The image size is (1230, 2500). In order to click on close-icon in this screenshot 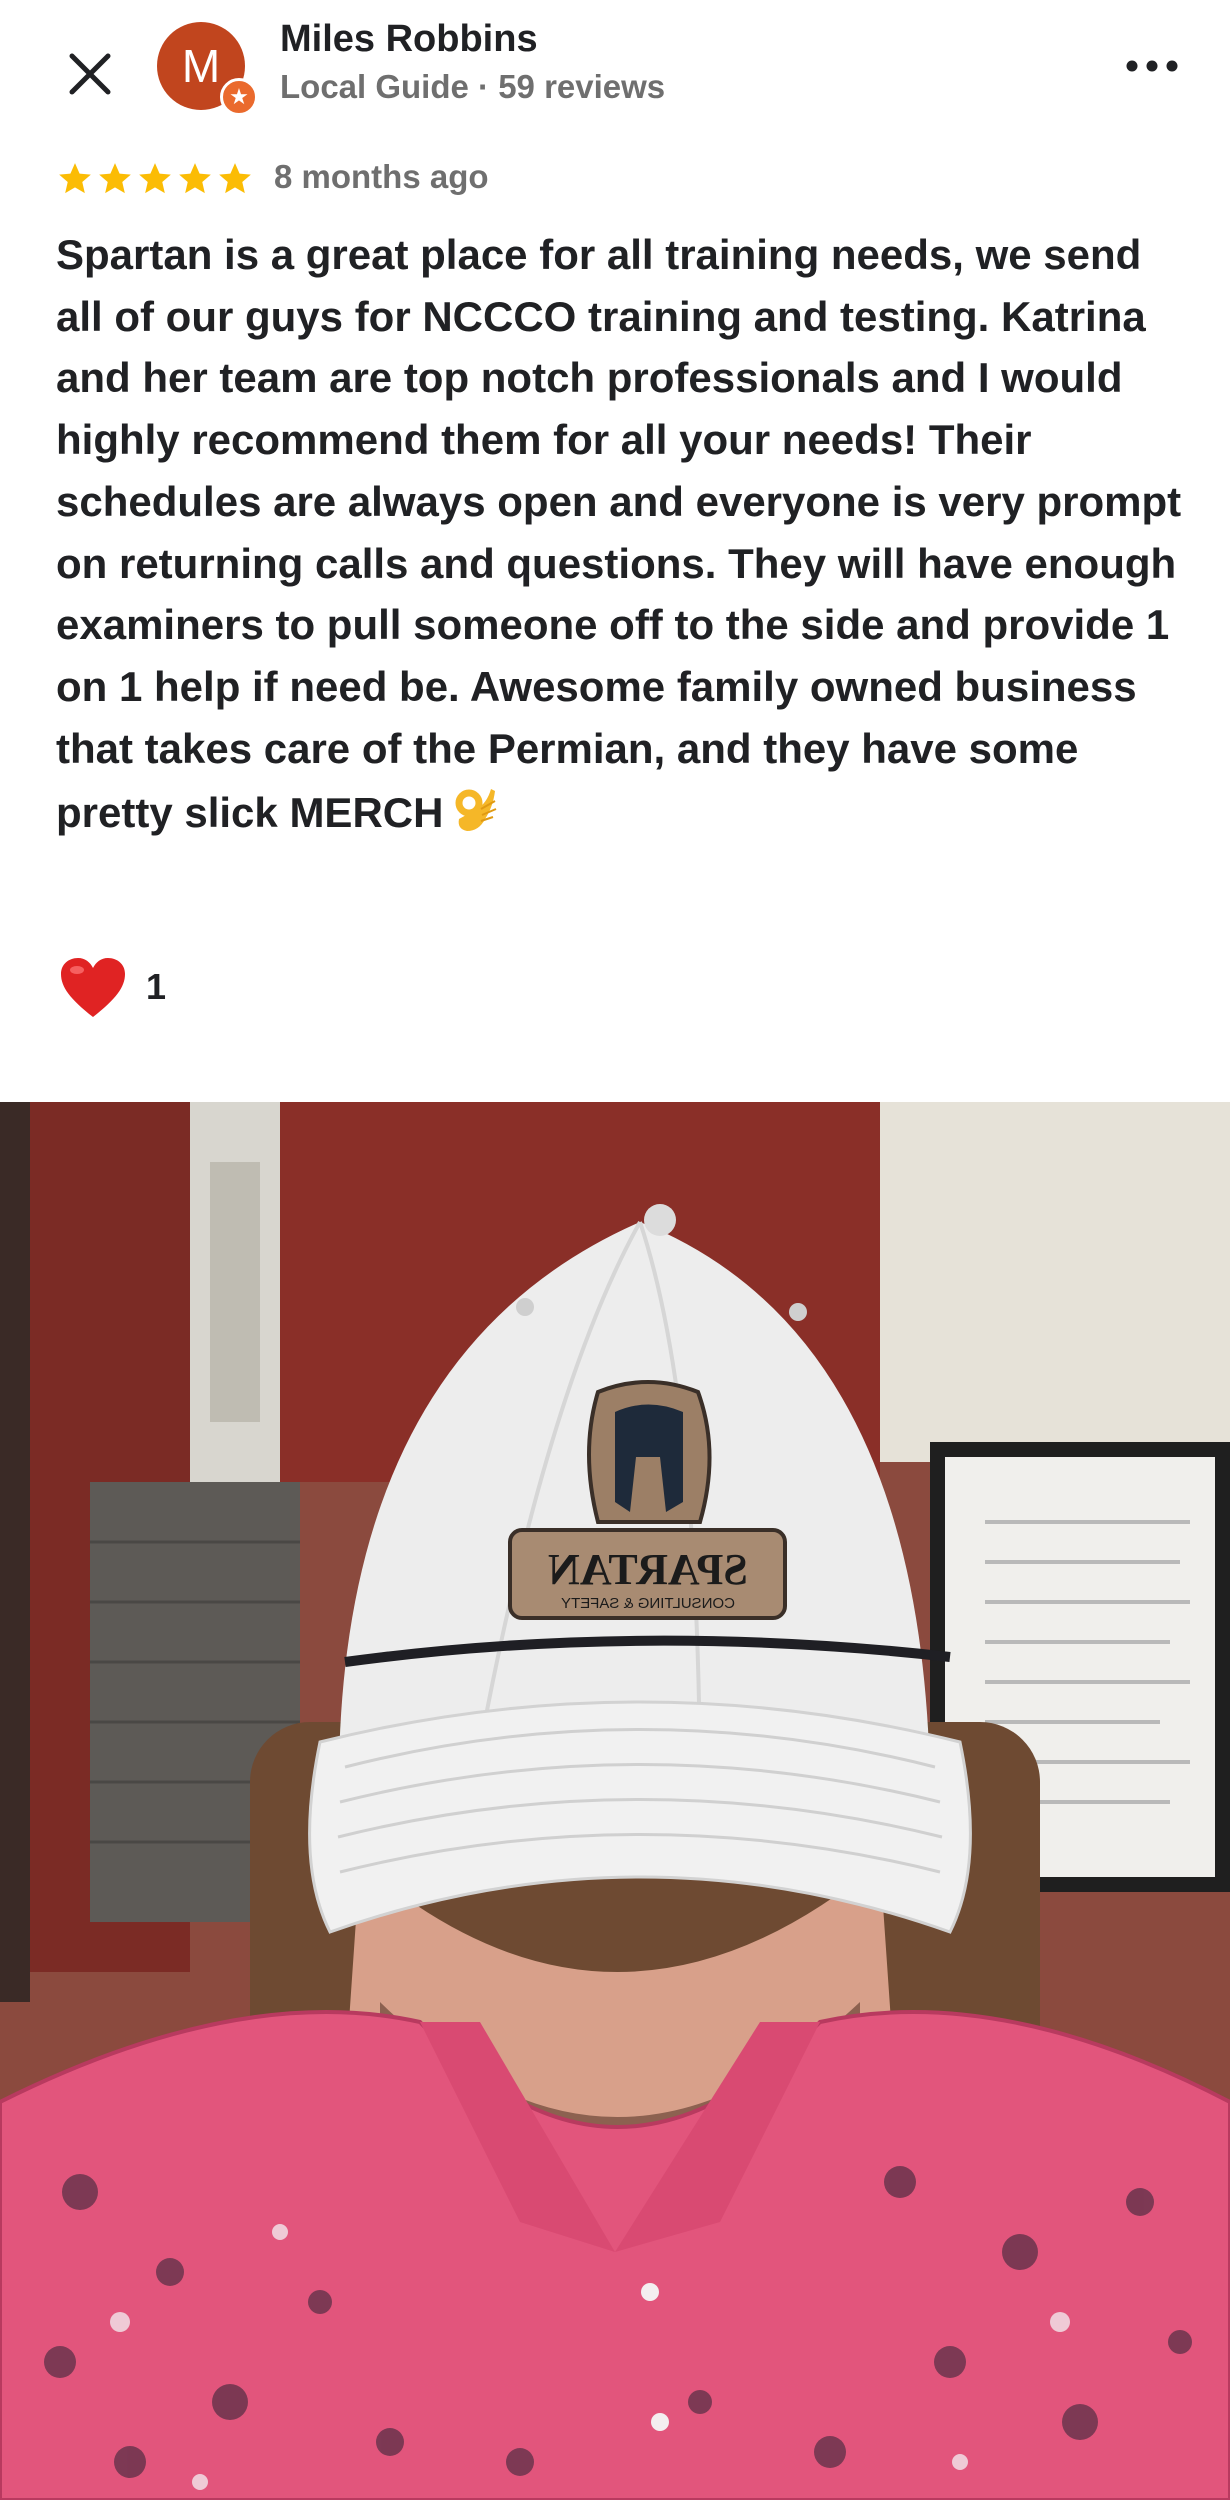, I will do `click(90, 74)`.